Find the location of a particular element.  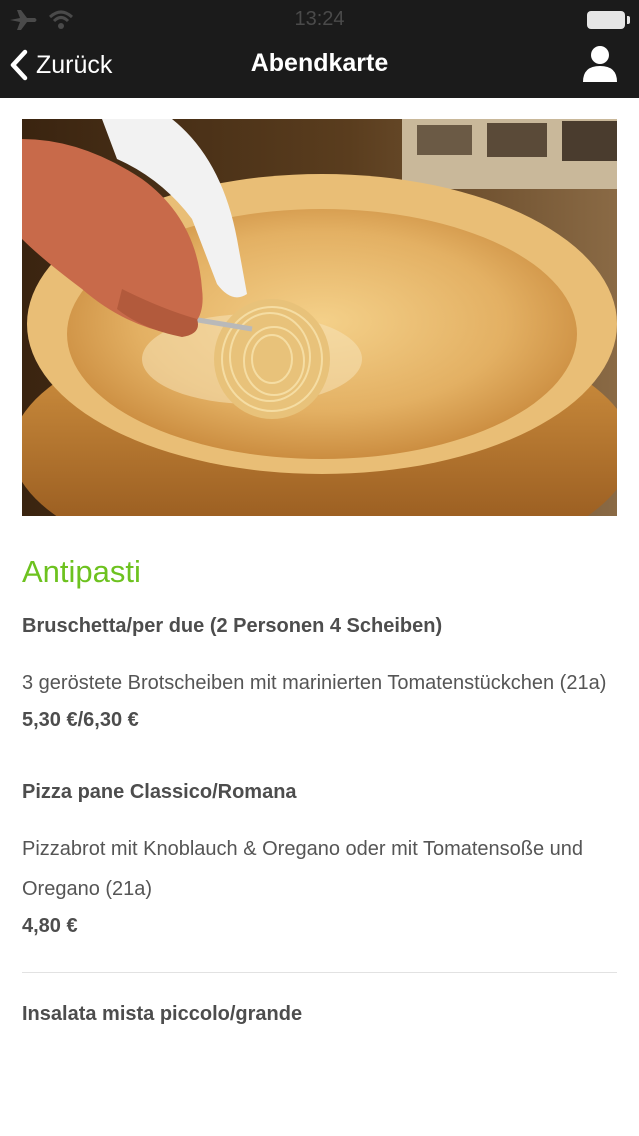

menu-item-name: Insalata mista piccolo/grande is located at coordinates (162, 1014).